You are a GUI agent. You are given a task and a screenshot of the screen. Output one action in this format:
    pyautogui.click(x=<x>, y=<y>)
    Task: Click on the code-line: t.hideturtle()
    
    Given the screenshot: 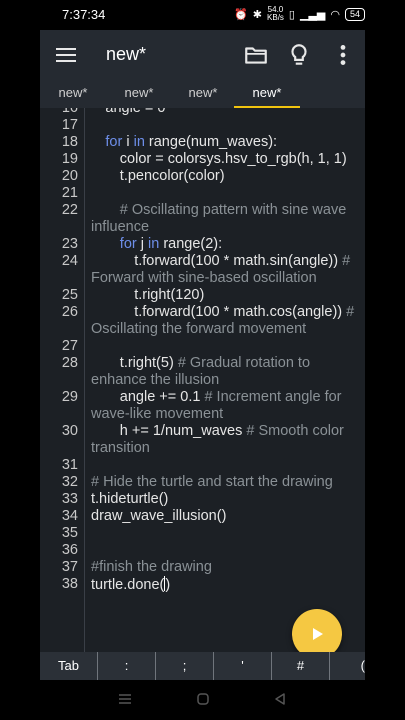 What is the action you would take?
    pyautogui.click(x=130, y=499)
    